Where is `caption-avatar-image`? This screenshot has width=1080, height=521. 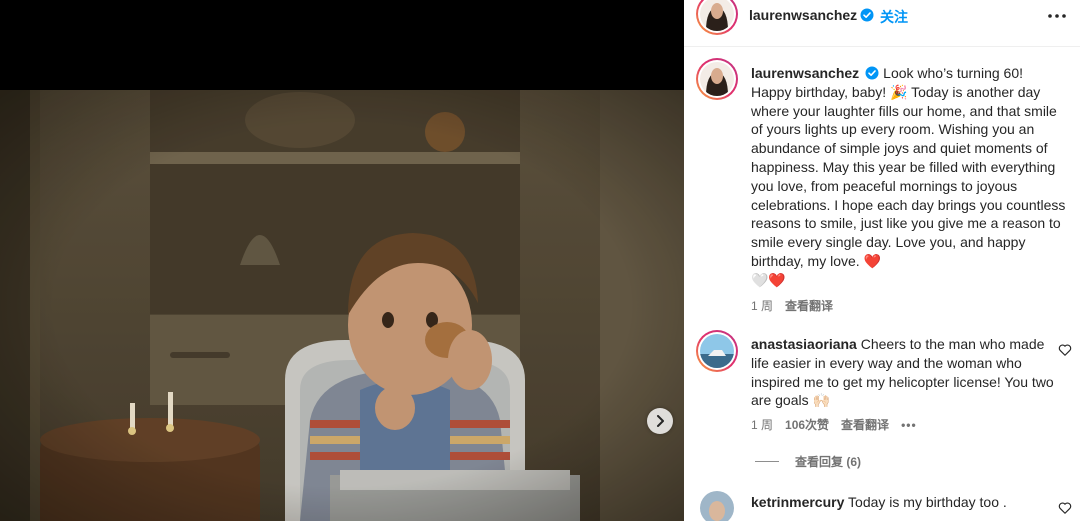
caption-avatar-image is located at coordinates (717, 79).